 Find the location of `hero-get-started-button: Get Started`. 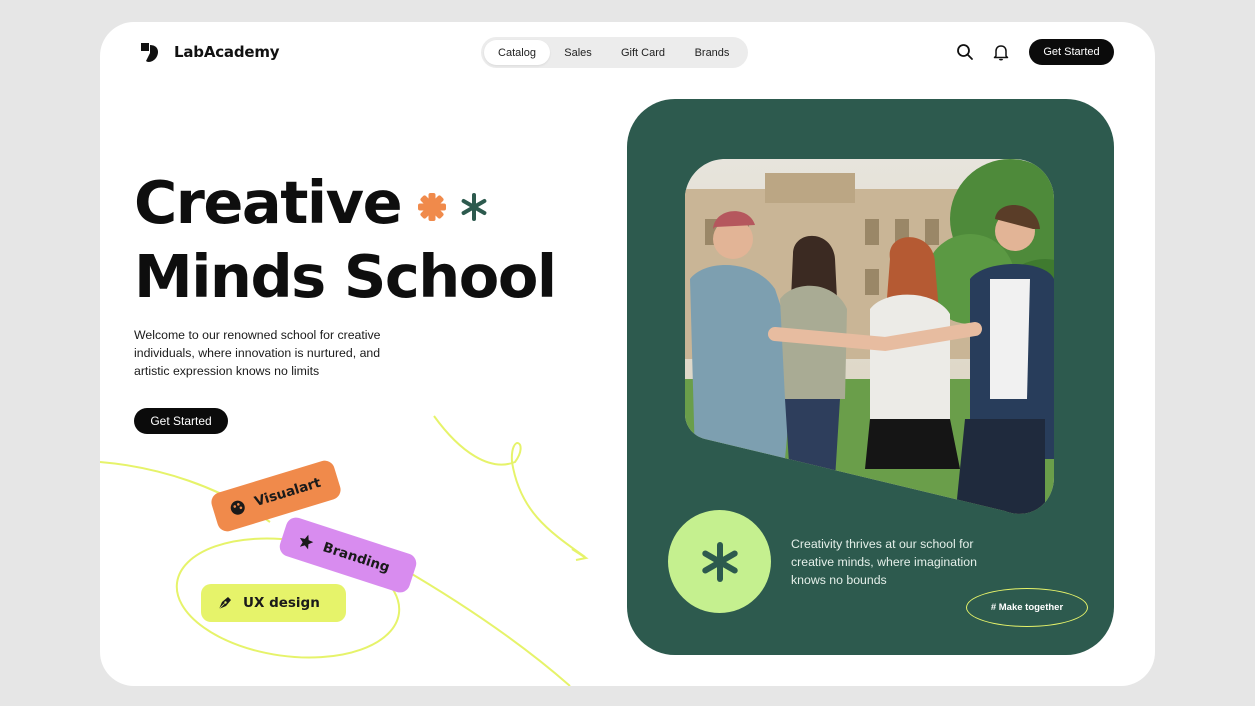

hero-get-started-button: Get Started is located at coordinates (181, 421).